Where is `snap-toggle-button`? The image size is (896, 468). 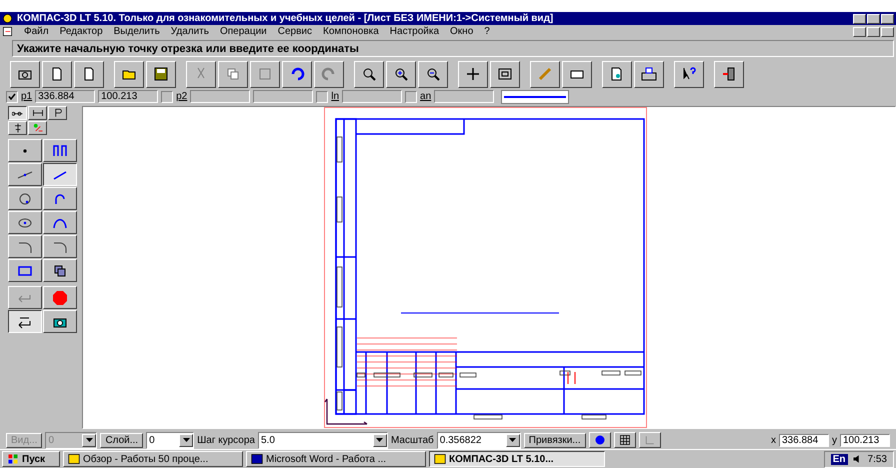
snap-toggle-button is located at coordinates (599, 440).